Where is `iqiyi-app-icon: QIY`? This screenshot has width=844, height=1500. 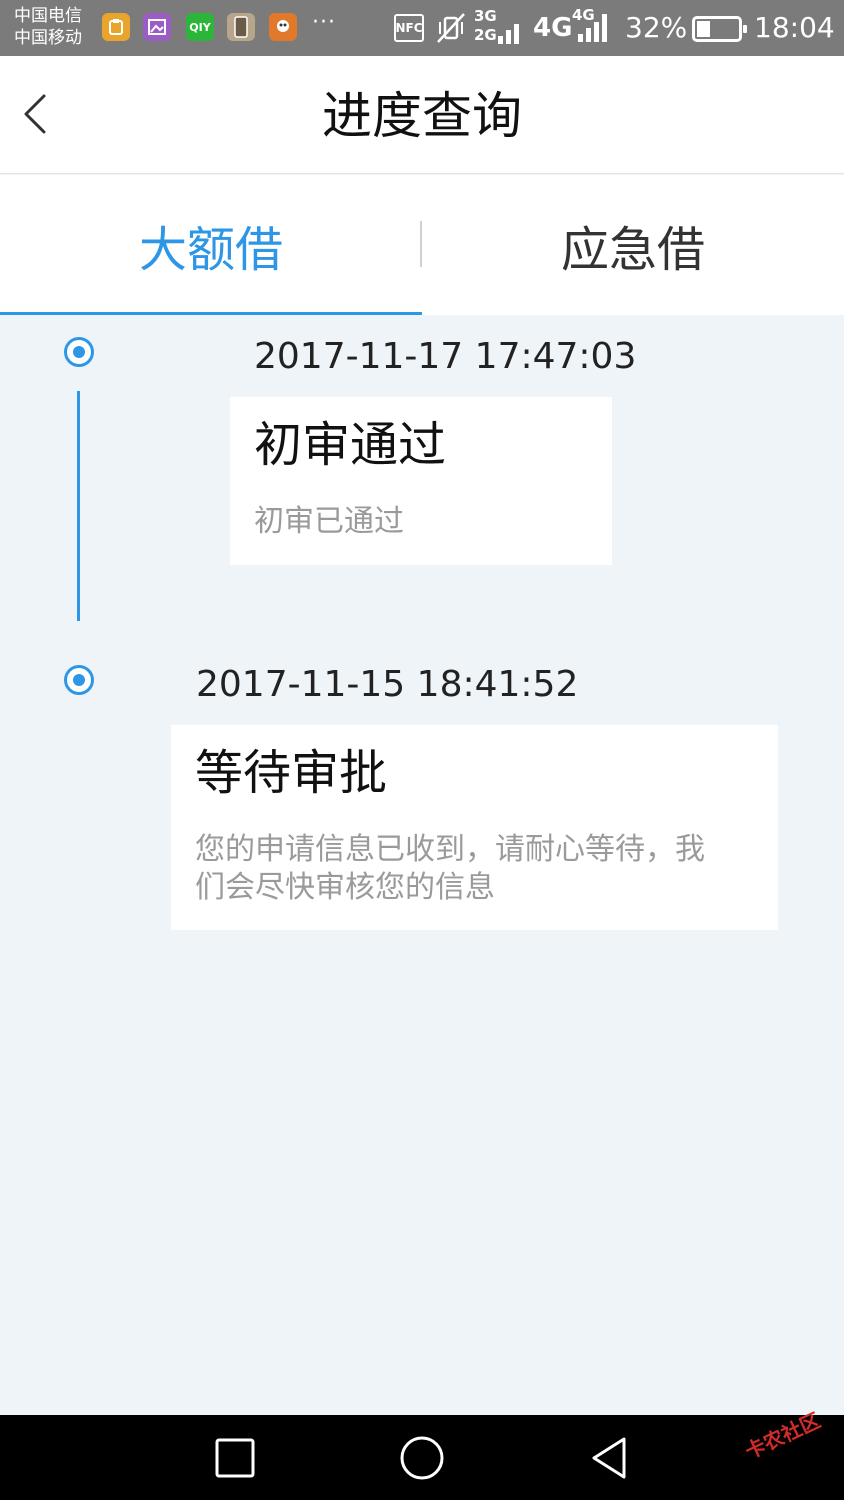 iqiyi-app-icon: QIY is located at coordinates (200, 27).